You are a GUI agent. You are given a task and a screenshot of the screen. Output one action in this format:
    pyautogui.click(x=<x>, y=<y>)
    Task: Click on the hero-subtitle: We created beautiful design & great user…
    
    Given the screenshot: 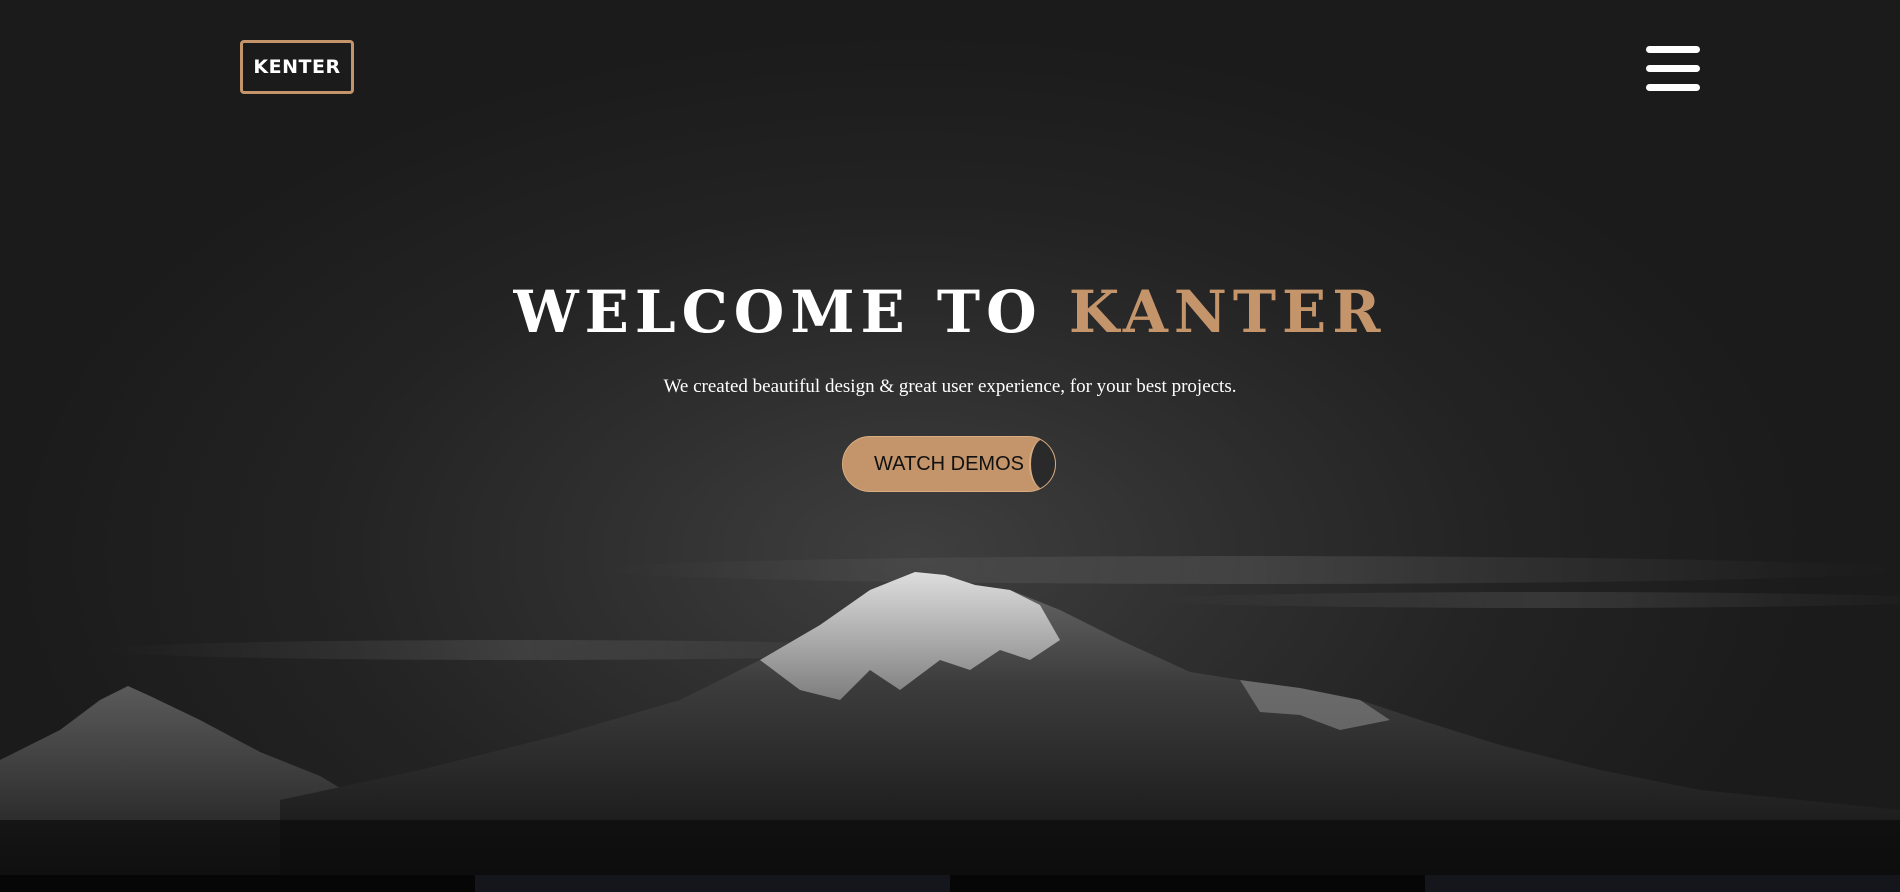 What is the action you would take?
    pyautogui.click(x=950, y=386)
    